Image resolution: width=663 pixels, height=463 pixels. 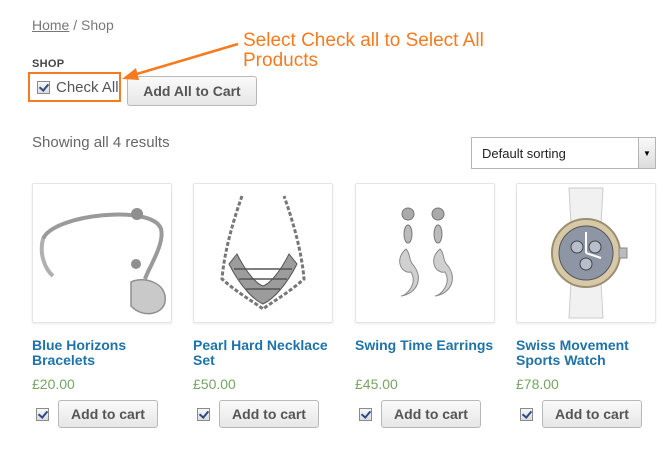 What do you see at coordinates (48, 64) in the screenshot?
I see `page-title: SHOP` at bounding box center [48, 64].